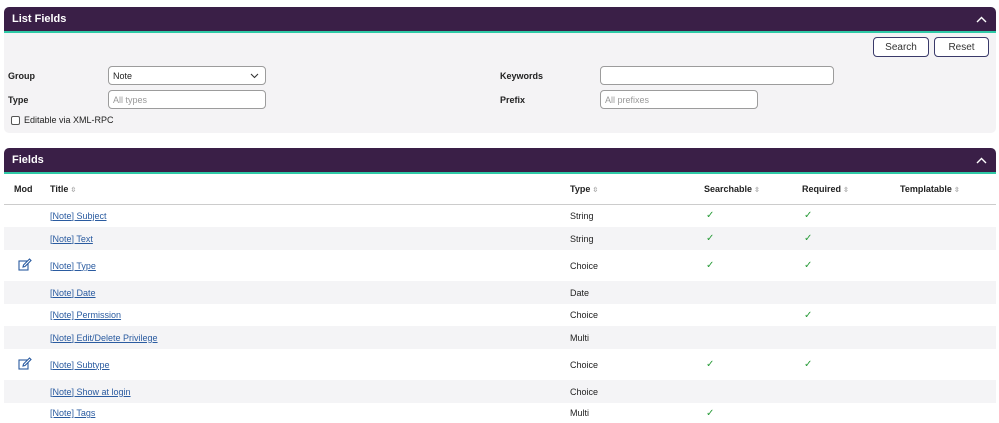  What do you see at coordinates (28, 160) in the screenshot?
I see `fields-title: Fields` at bounding box center [28, 160].